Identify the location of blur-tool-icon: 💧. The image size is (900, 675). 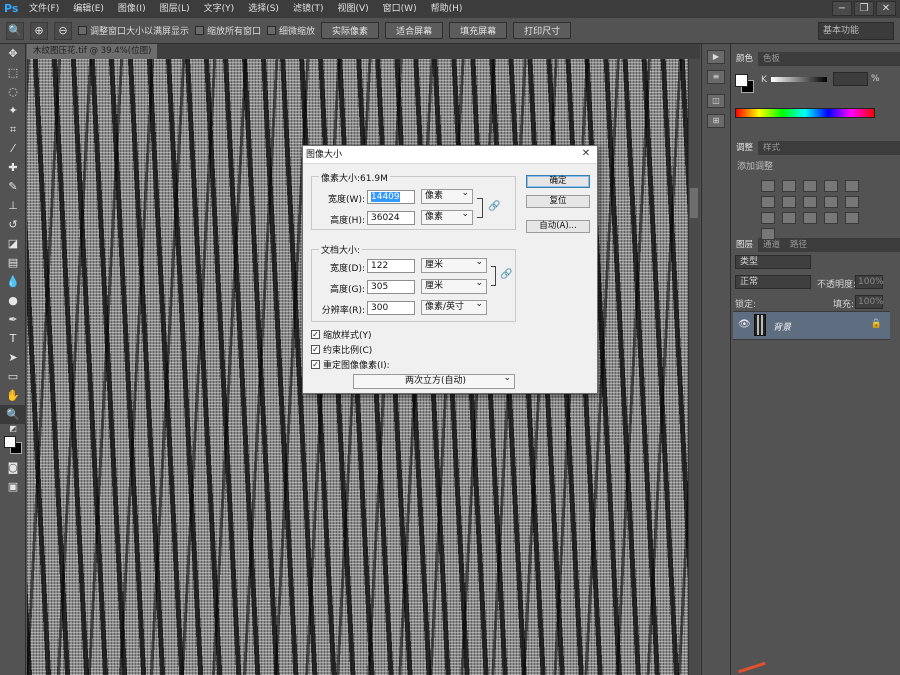
(13, 281).